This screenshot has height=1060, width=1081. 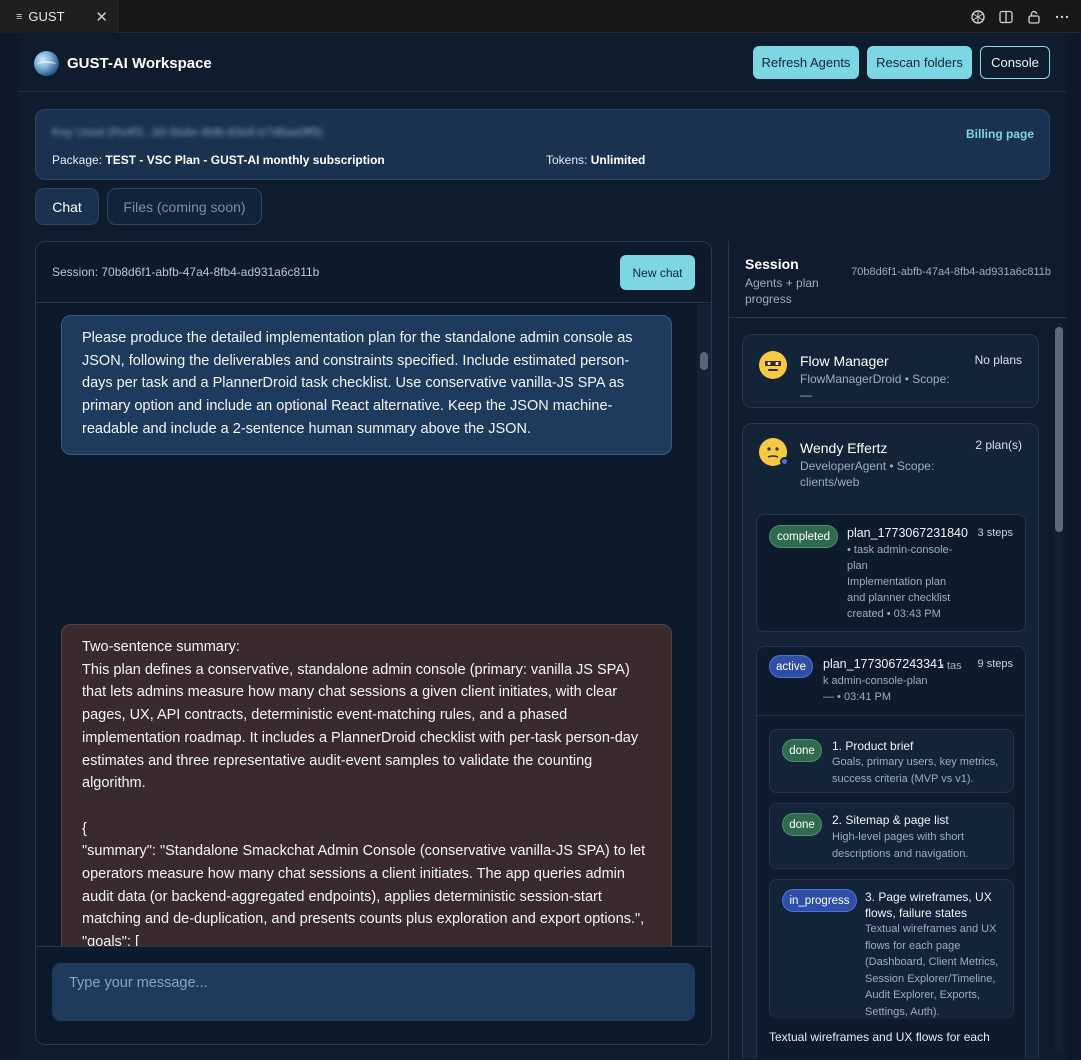 I want to click on plan-steps: 3 steps, so click(x=995, y=533).